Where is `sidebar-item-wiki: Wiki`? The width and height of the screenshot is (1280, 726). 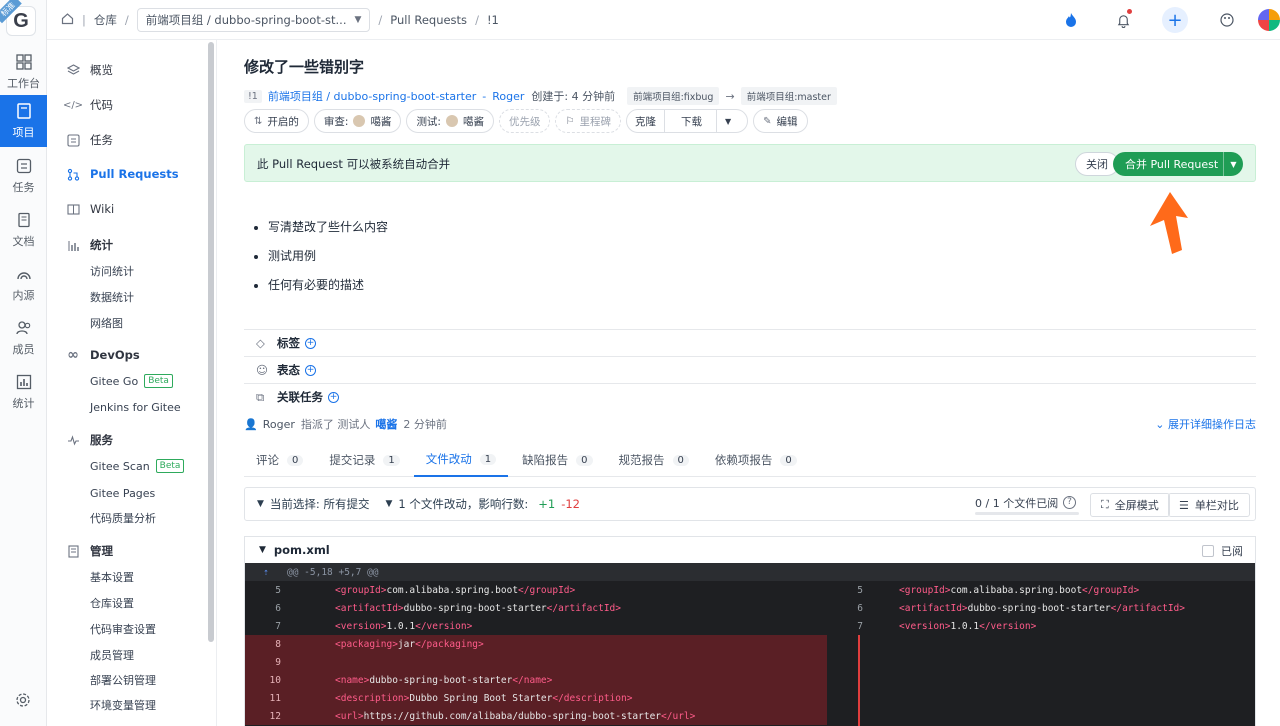
sidebar-item-wiki: Wiki is located at coordinates (89, 209).